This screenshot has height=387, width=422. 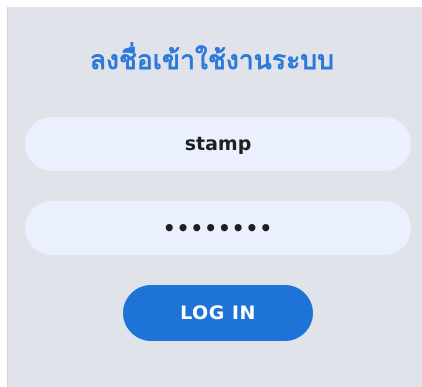 What do you see at coordinates (218, 313) in the screenshot?
I see `login-button: LOG IN` at bounding box center [218, 313].